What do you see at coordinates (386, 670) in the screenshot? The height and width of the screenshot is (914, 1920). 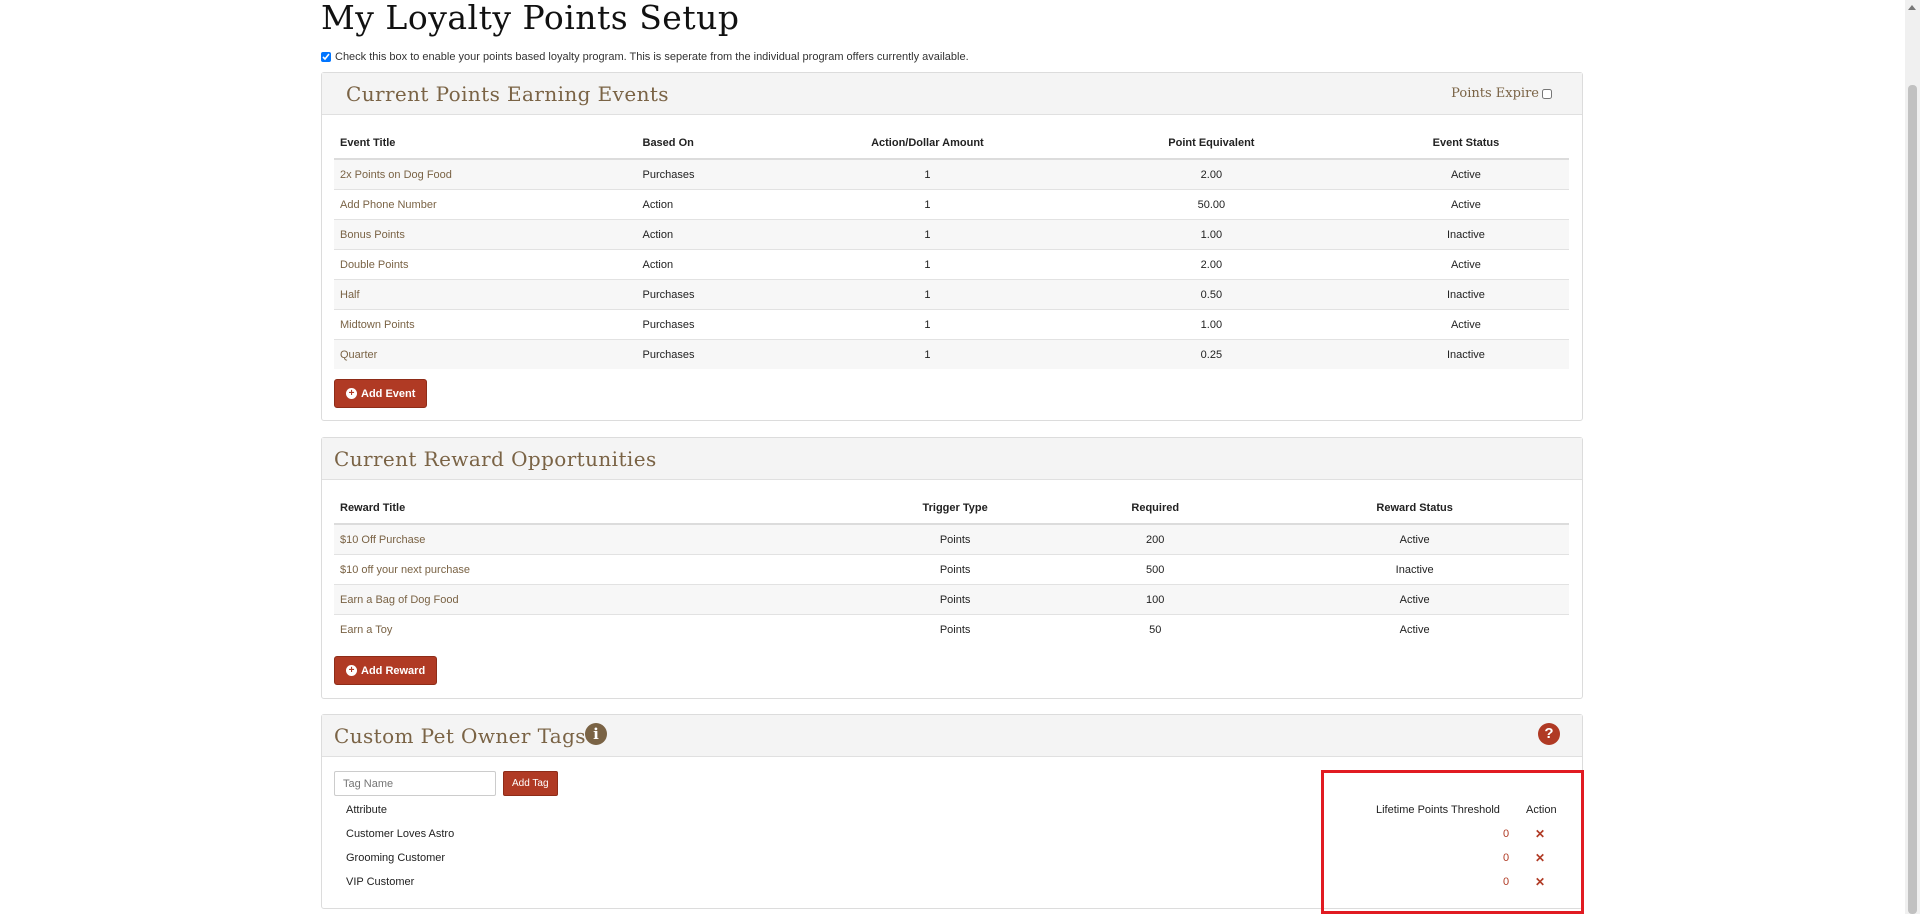 I see `add-reward-button: + Add Reward` at bounding box center [386, 670].